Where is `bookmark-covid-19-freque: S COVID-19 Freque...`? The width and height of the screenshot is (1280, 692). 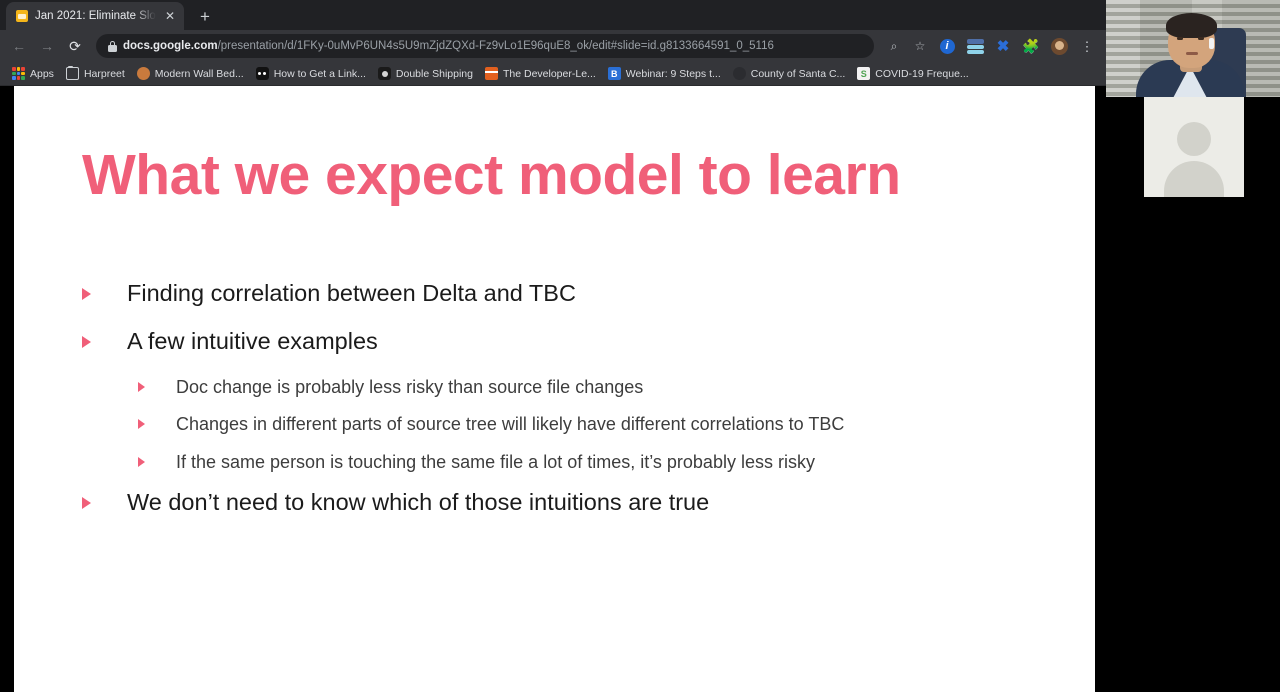 bookmark-covid-19-freque: S COVID-19 Freque... is located at coordinates (912, 74).